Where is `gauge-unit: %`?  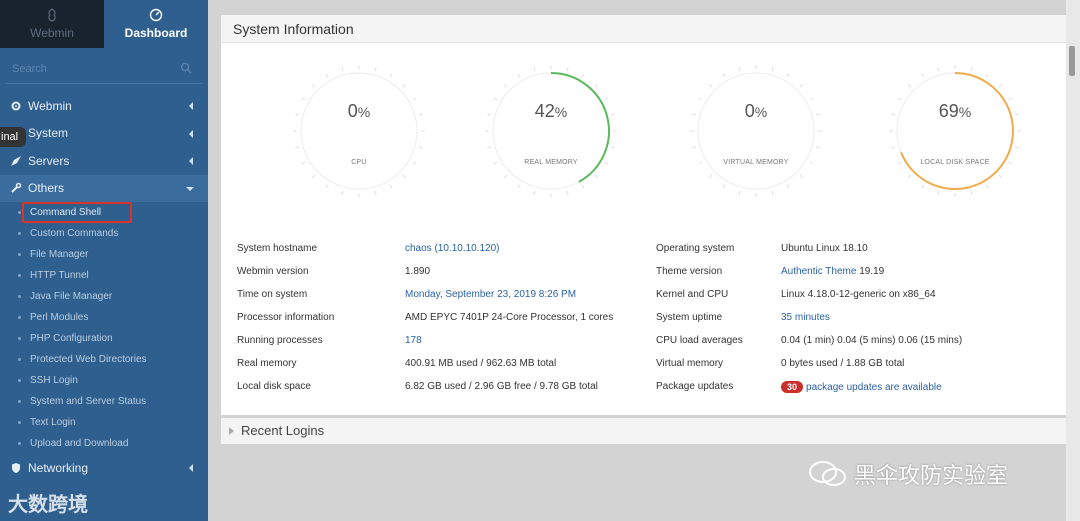
gauge-unit: % is located at coordinates (561, 112).